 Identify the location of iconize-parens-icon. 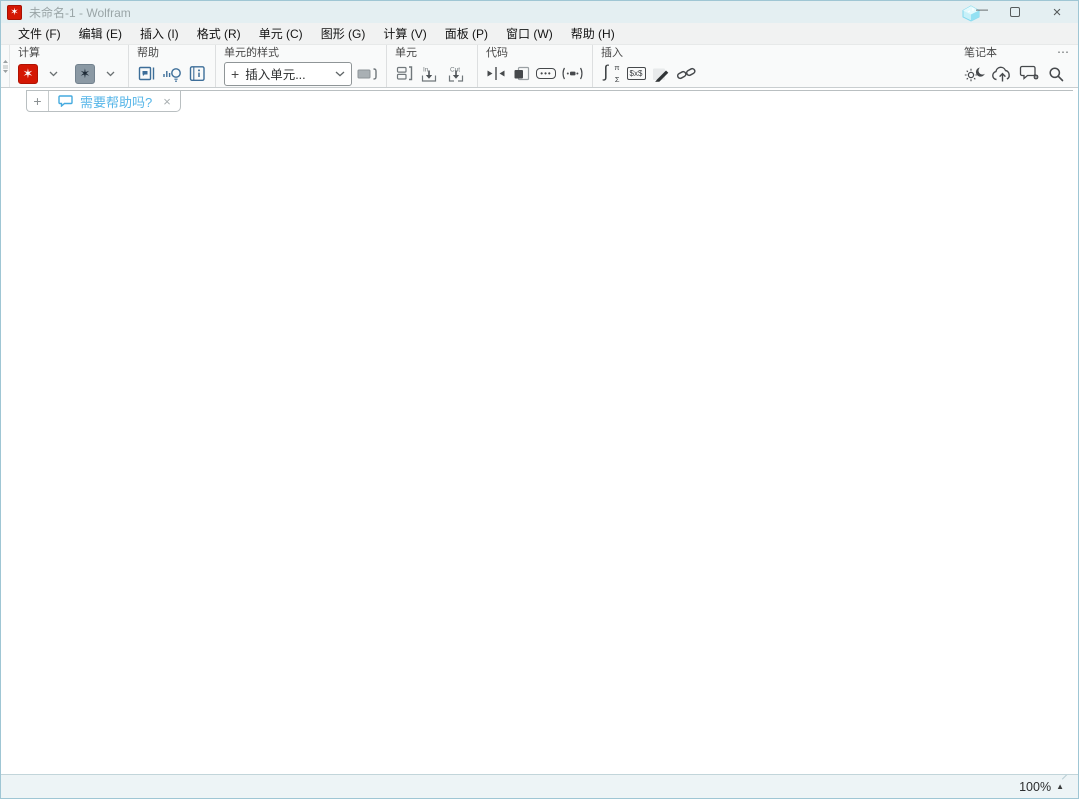
(572, 73).